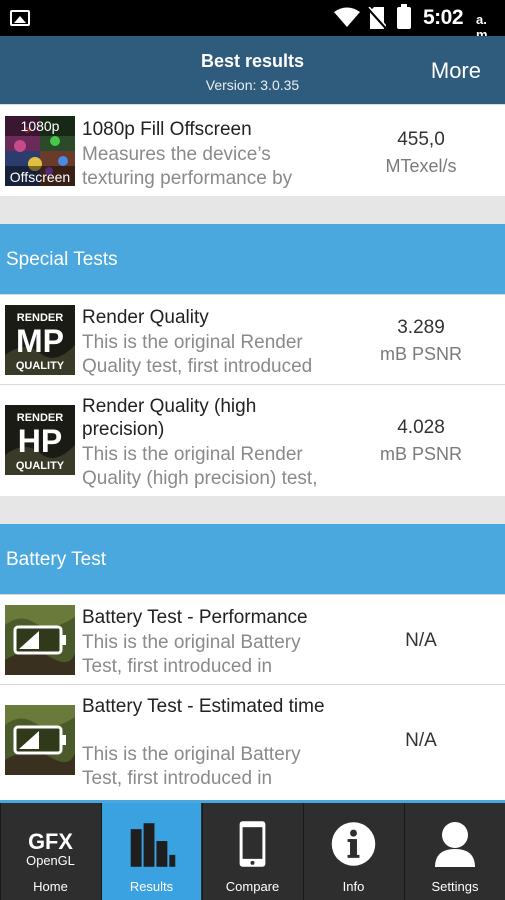 The width and height of the screenshot is (505, 900). I want to click on wifi-icon, so click(347, 17).